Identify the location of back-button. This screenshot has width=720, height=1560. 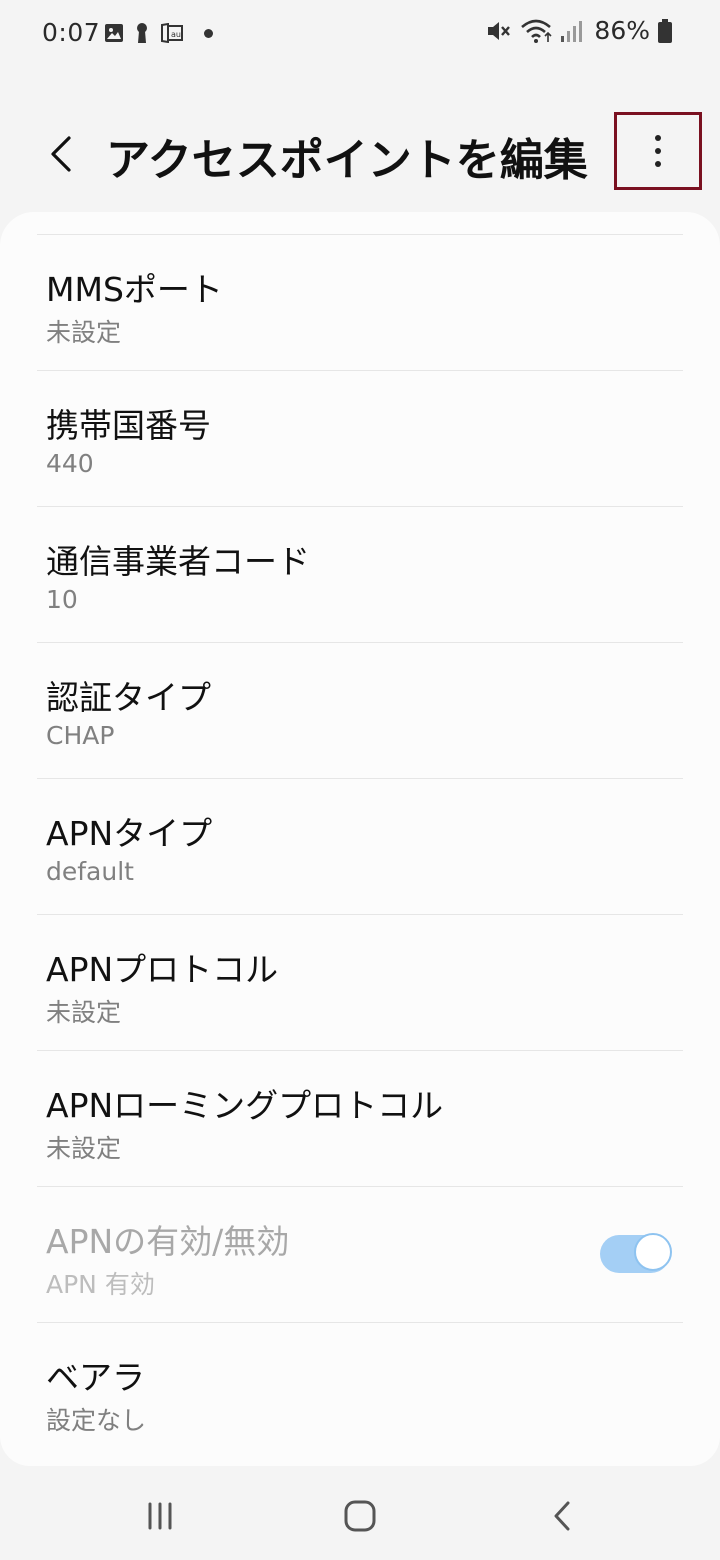
(60, 154).